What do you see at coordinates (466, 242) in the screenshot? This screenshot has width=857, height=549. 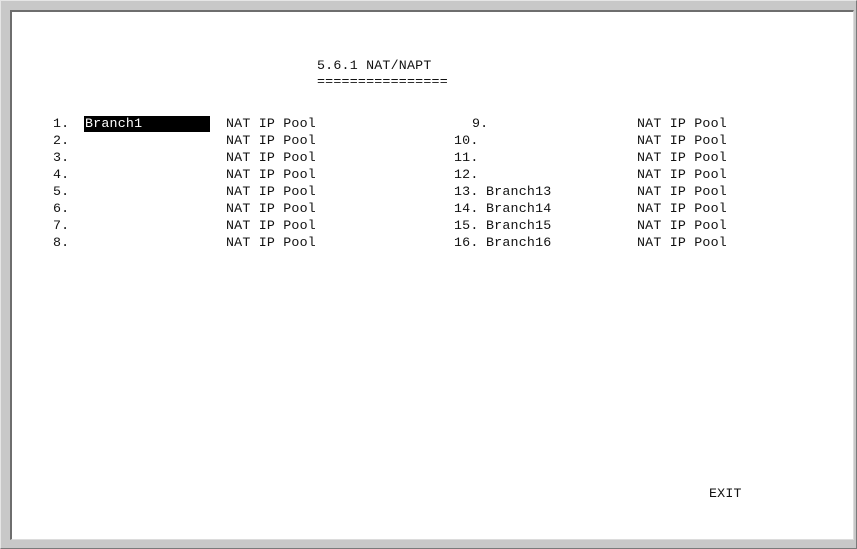 I see `entry-number: 16.` at bounding box center [466, 242].